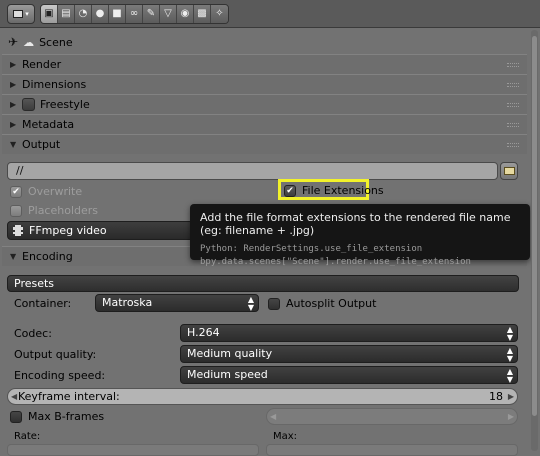  Describe the element at coordinates (252, 171) in the screenshot. I see `output-path-field: //` at that location.